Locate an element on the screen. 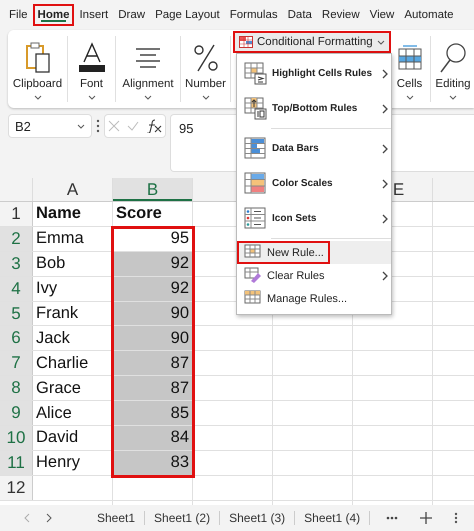  table-cell-text: Charlie is located at coordinates (62, 363).